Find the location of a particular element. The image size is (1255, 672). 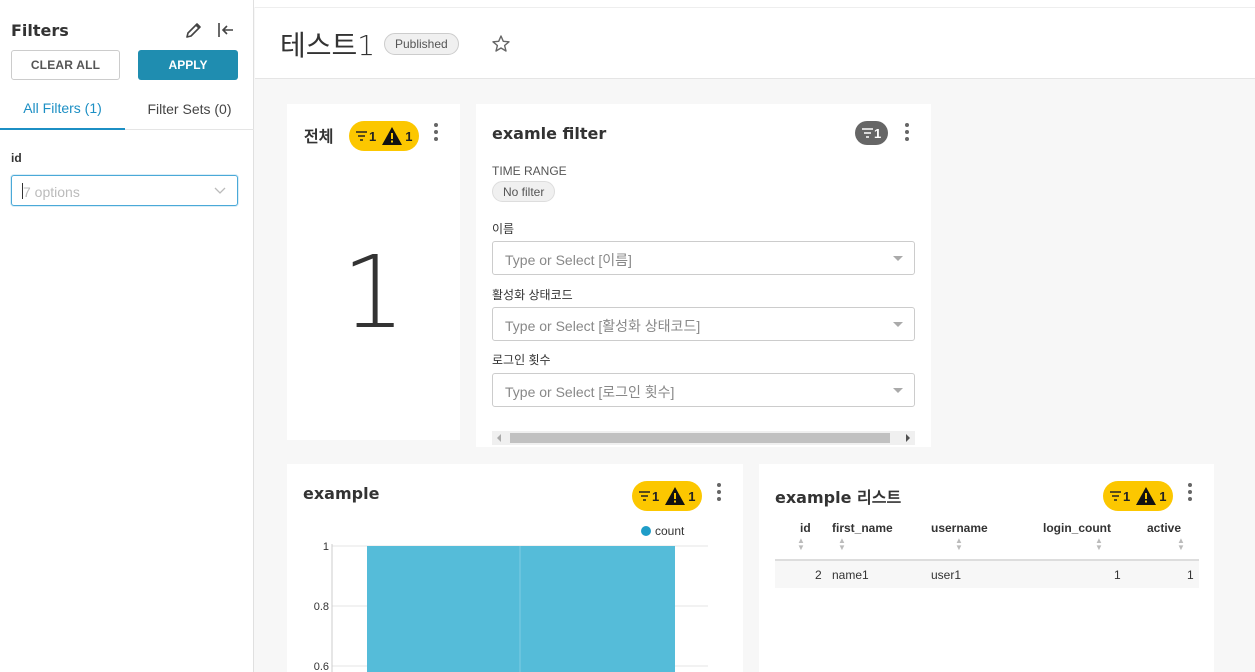

y-tick-label: 0.8 is located at coordinates (321, 607).